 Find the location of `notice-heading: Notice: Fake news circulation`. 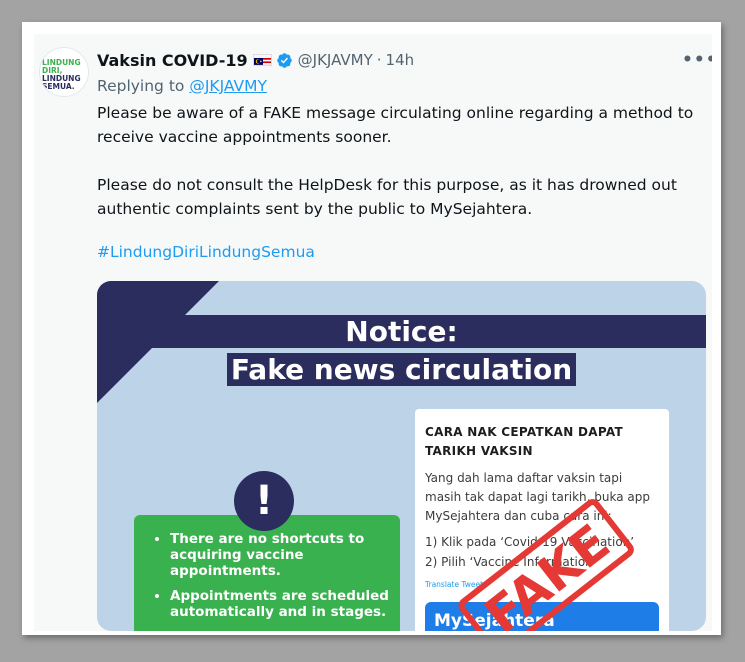

notice-heading: Notice: Fake news circulation is located at coordinates (401, 350).